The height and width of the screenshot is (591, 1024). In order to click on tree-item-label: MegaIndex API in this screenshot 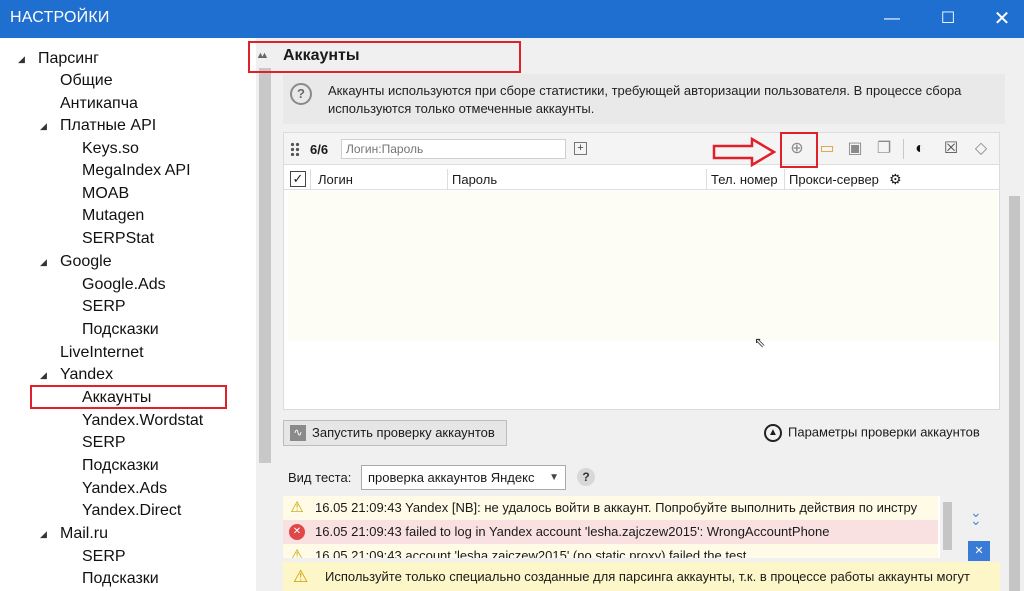, I will do `click(136, 170)`.